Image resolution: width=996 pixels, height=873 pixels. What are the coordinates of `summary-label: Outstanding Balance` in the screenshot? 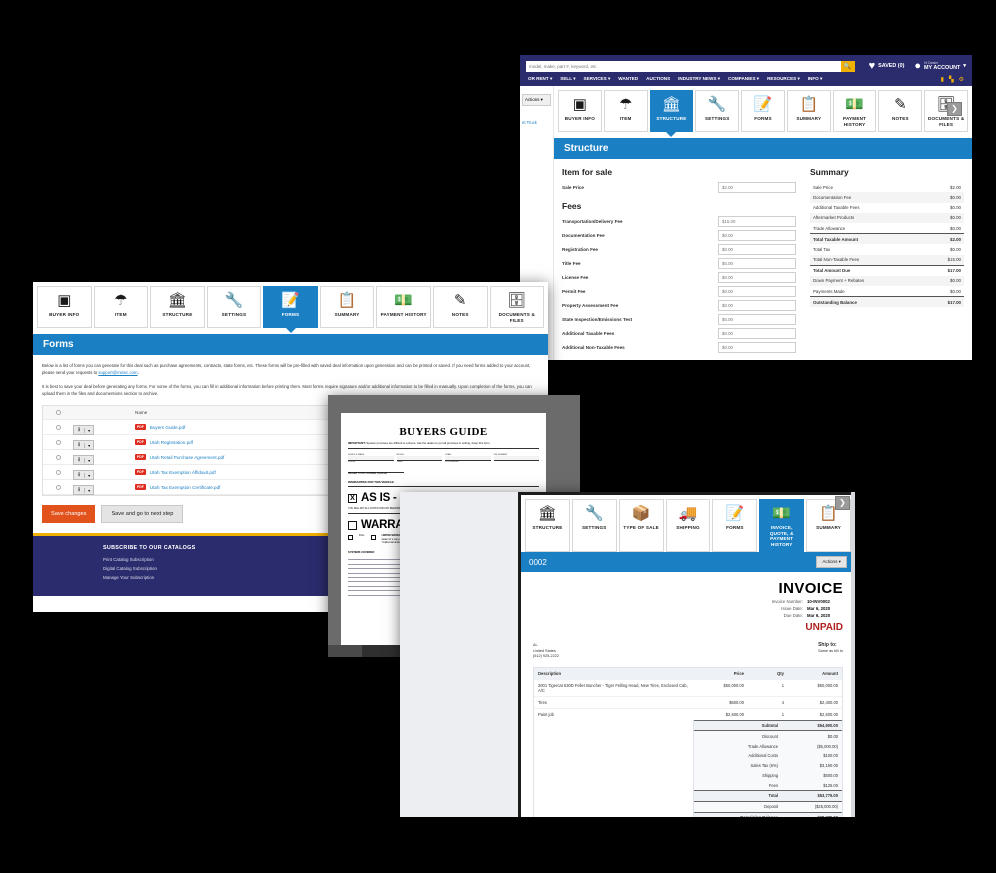 It's located at (835, 302).